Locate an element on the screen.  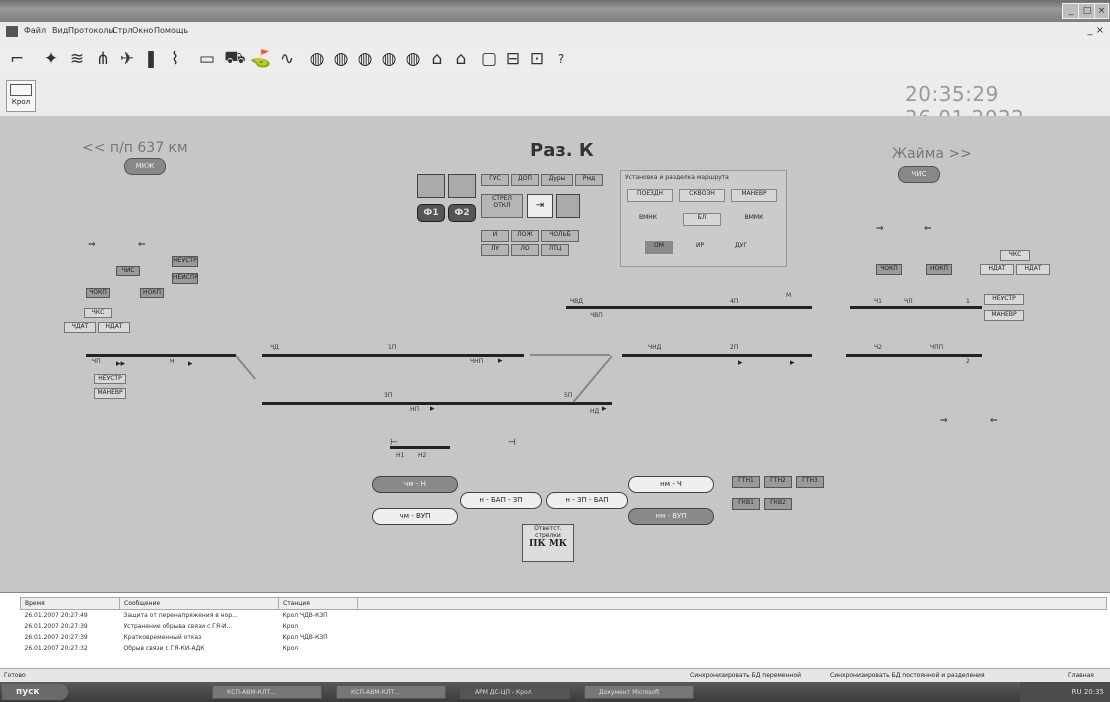
main-status-button: Главная is located at coordinates (1081, 675).